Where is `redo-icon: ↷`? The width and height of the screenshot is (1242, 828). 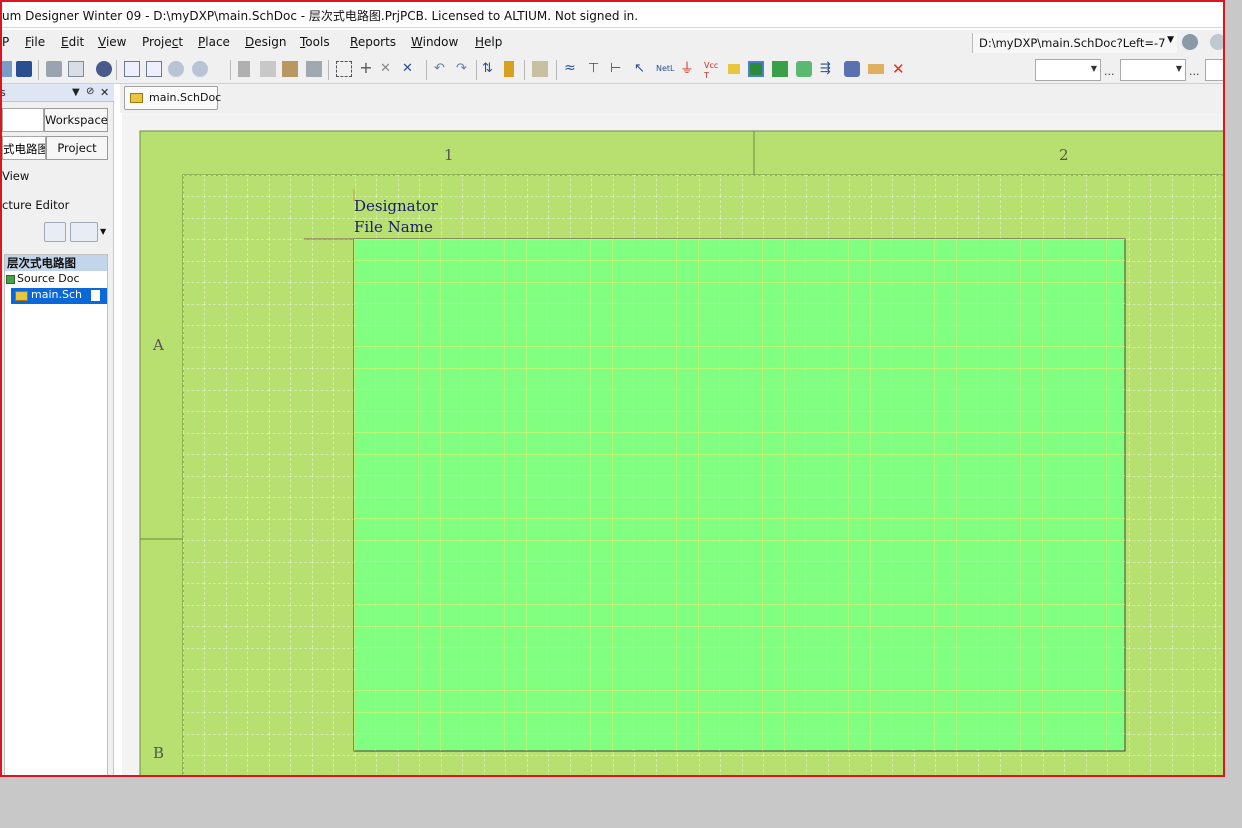
redo-icon: ↷ is located at coordinates (464, 69).